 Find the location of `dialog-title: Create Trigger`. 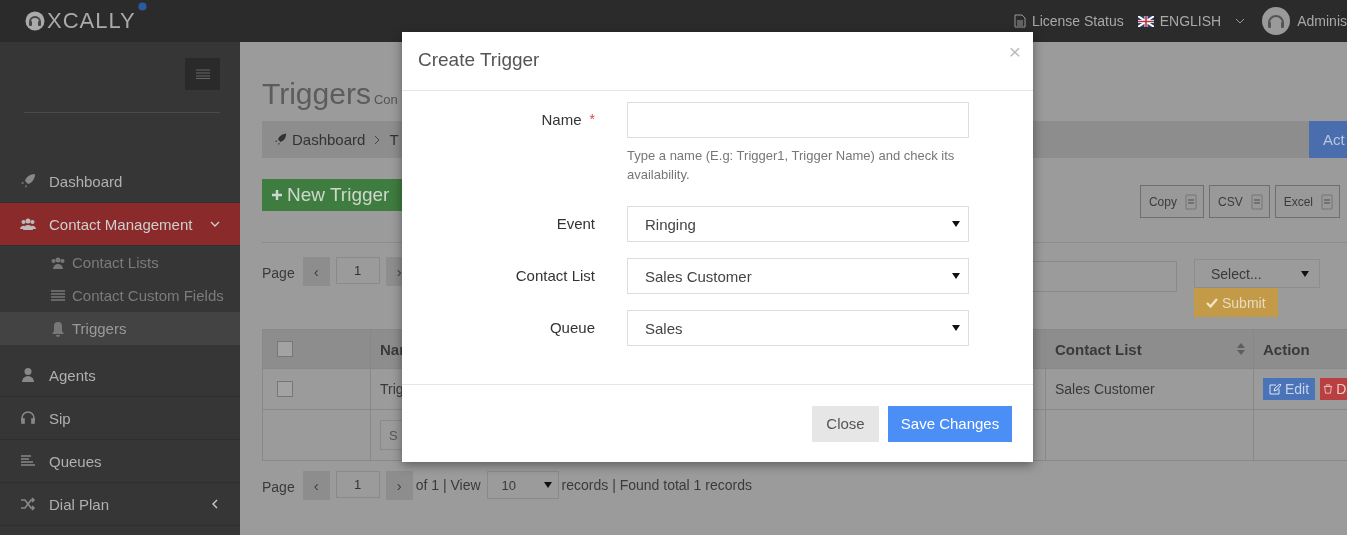

dialog-title: Create Trigger is located at coordinates (479, 60).